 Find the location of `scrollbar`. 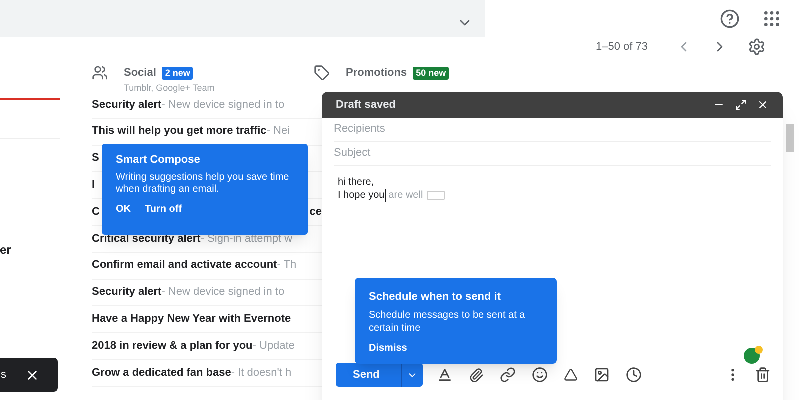

scrollbar is located at coordinates (790, 138).